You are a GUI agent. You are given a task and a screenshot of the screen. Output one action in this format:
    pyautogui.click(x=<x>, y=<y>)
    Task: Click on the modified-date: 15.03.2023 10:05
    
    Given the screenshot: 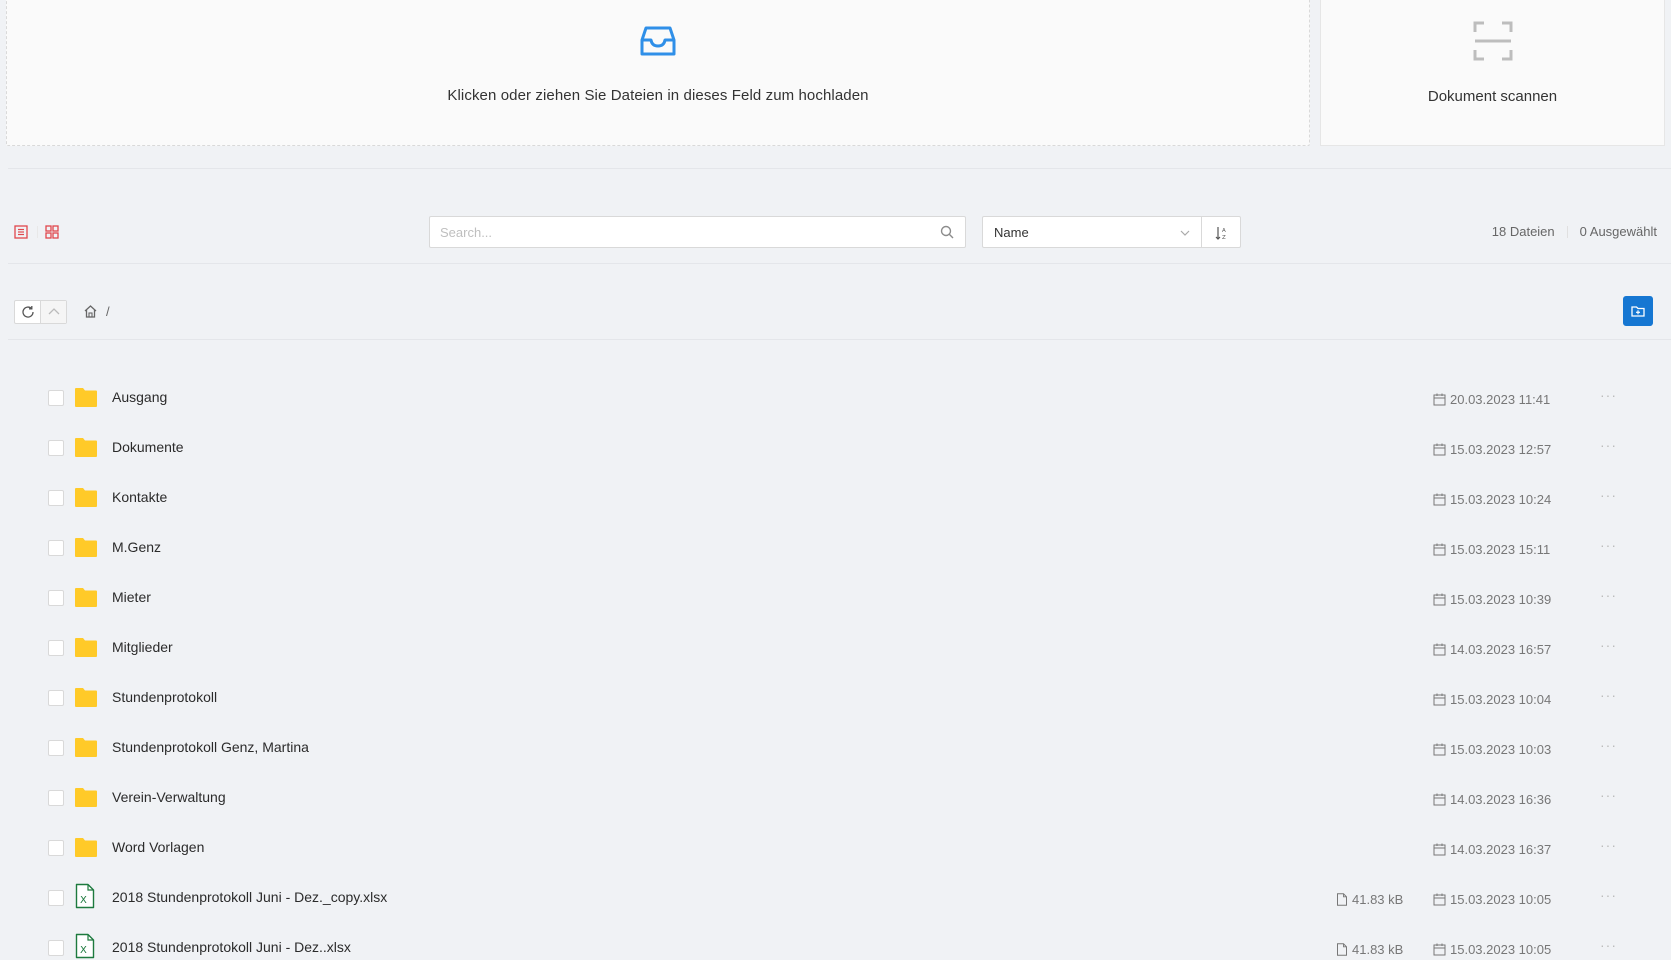 What is the action you would take?
    pyautogui.click(x=1492, y=899)
    